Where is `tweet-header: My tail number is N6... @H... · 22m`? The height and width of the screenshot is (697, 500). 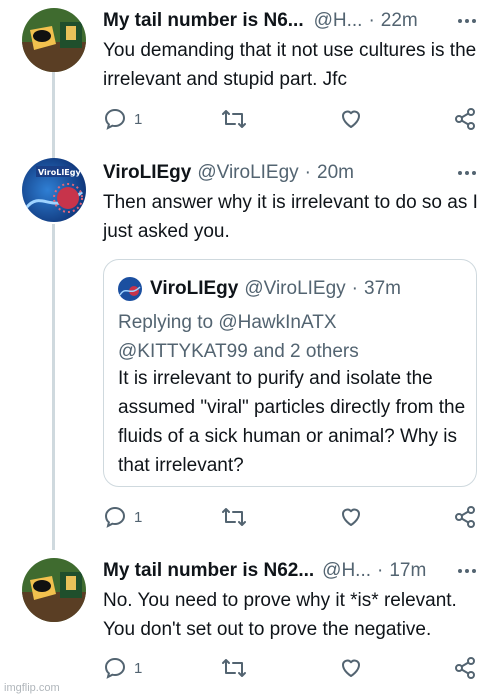 tweet-header: My tail number is N6... @H... · 22m is located at coordinates (289, 21).